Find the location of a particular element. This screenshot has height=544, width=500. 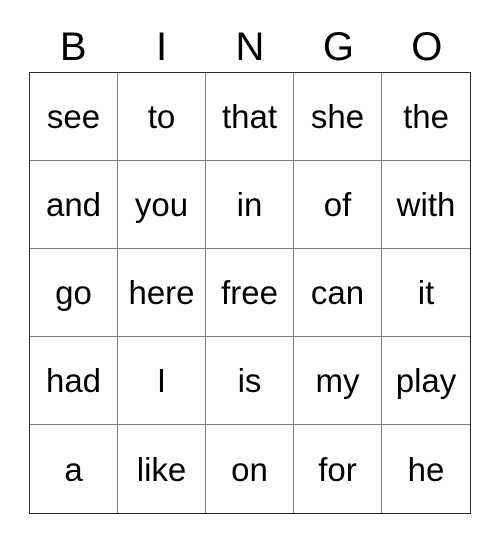

bingo-cell-b5: a is located at coordinates (74, 469).